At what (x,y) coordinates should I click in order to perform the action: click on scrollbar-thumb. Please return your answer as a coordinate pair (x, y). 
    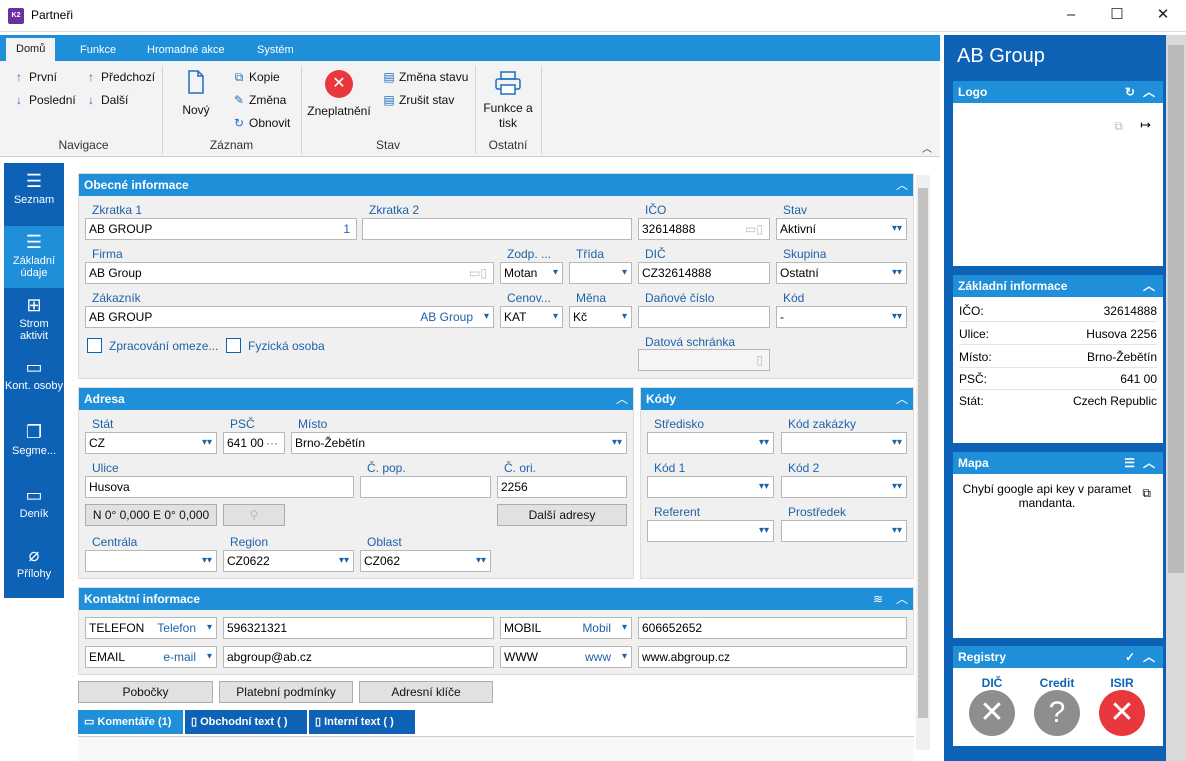
    Looking at the image, I should click on (923, 453).